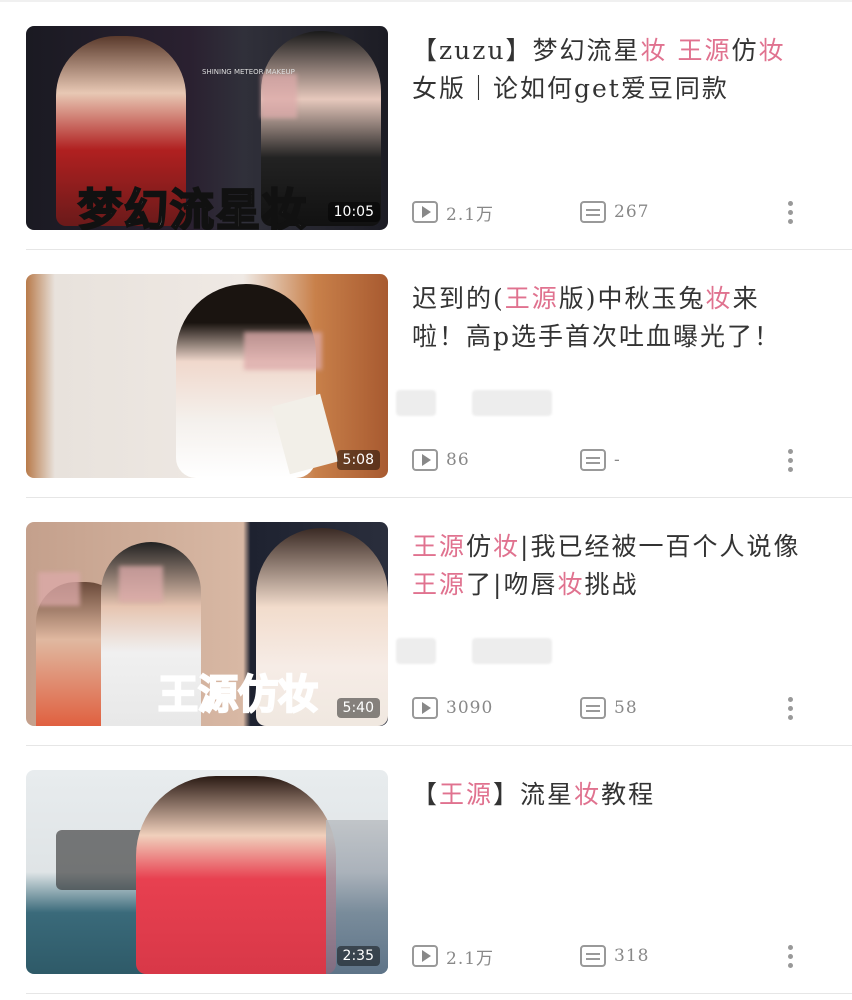  I want to click on row-divider, so click(439, 993).